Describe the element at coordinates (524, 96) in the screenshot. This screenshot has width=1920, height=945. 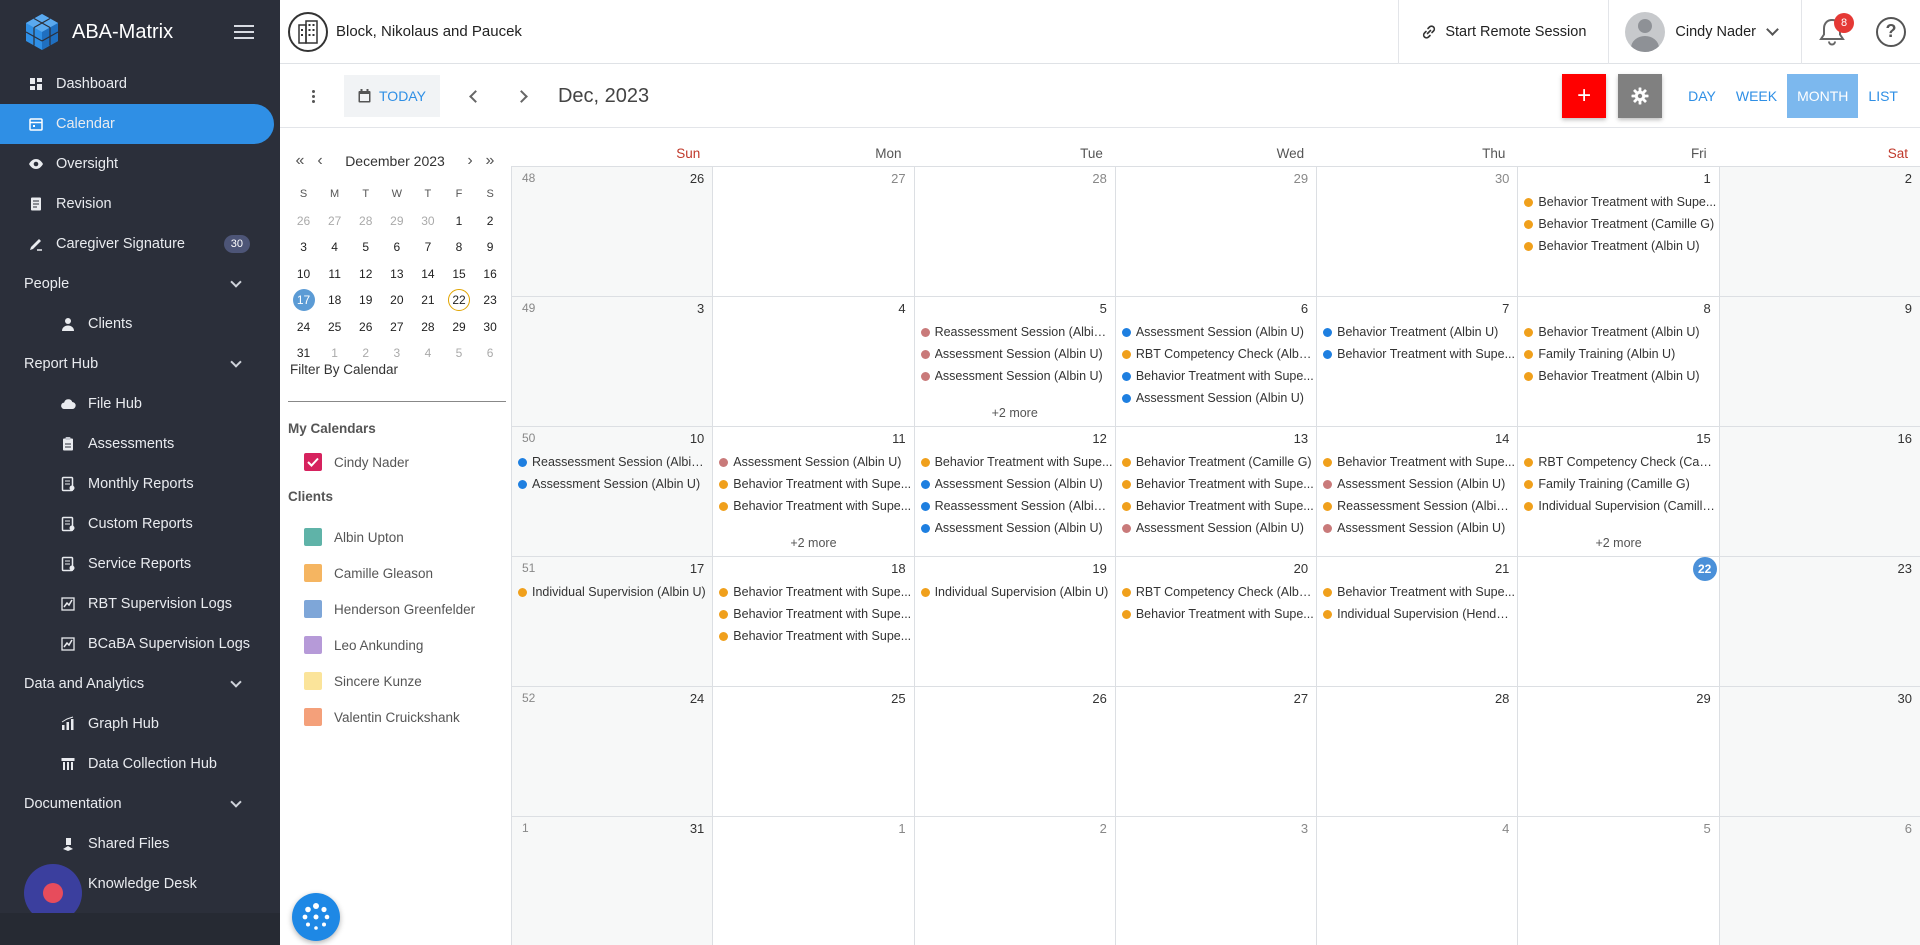
I see `next-month-button` at that location.